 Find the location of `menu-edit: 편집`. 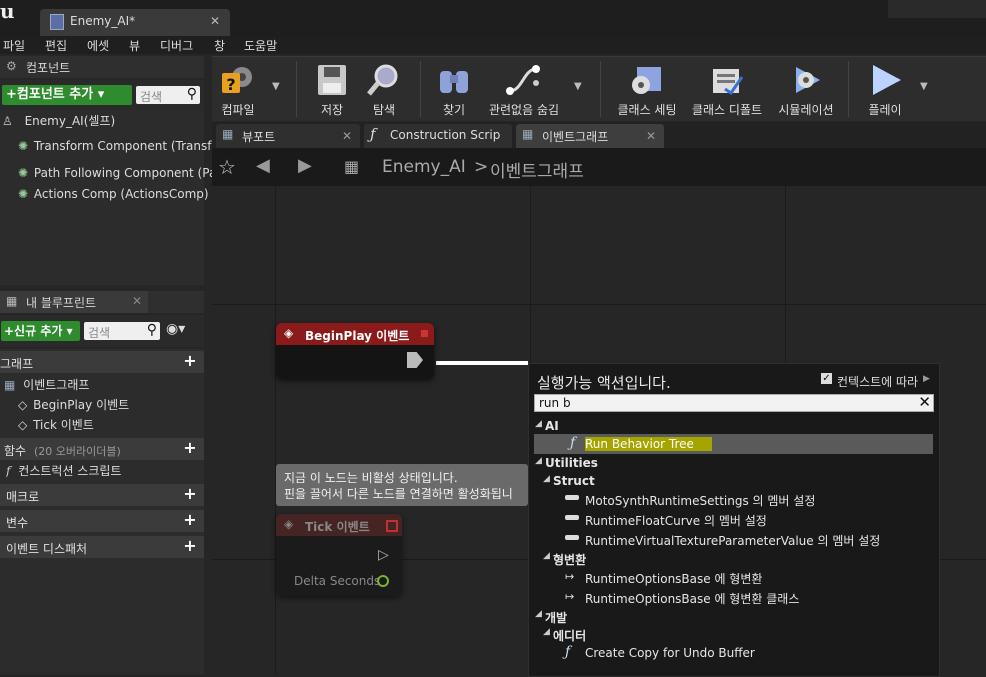

menu-edit: 편집 is located at coordinates (56, 45).